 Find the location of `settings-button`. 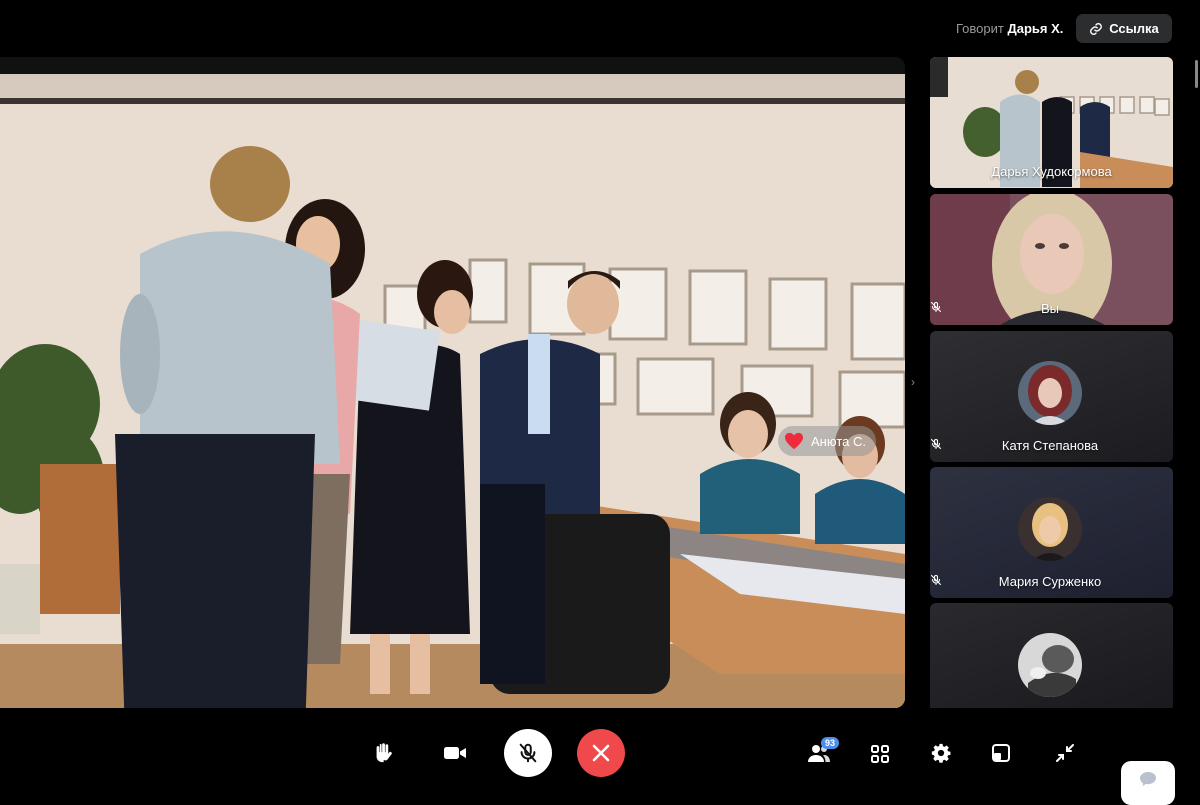

settings-button is located at coordinates (941, 753).